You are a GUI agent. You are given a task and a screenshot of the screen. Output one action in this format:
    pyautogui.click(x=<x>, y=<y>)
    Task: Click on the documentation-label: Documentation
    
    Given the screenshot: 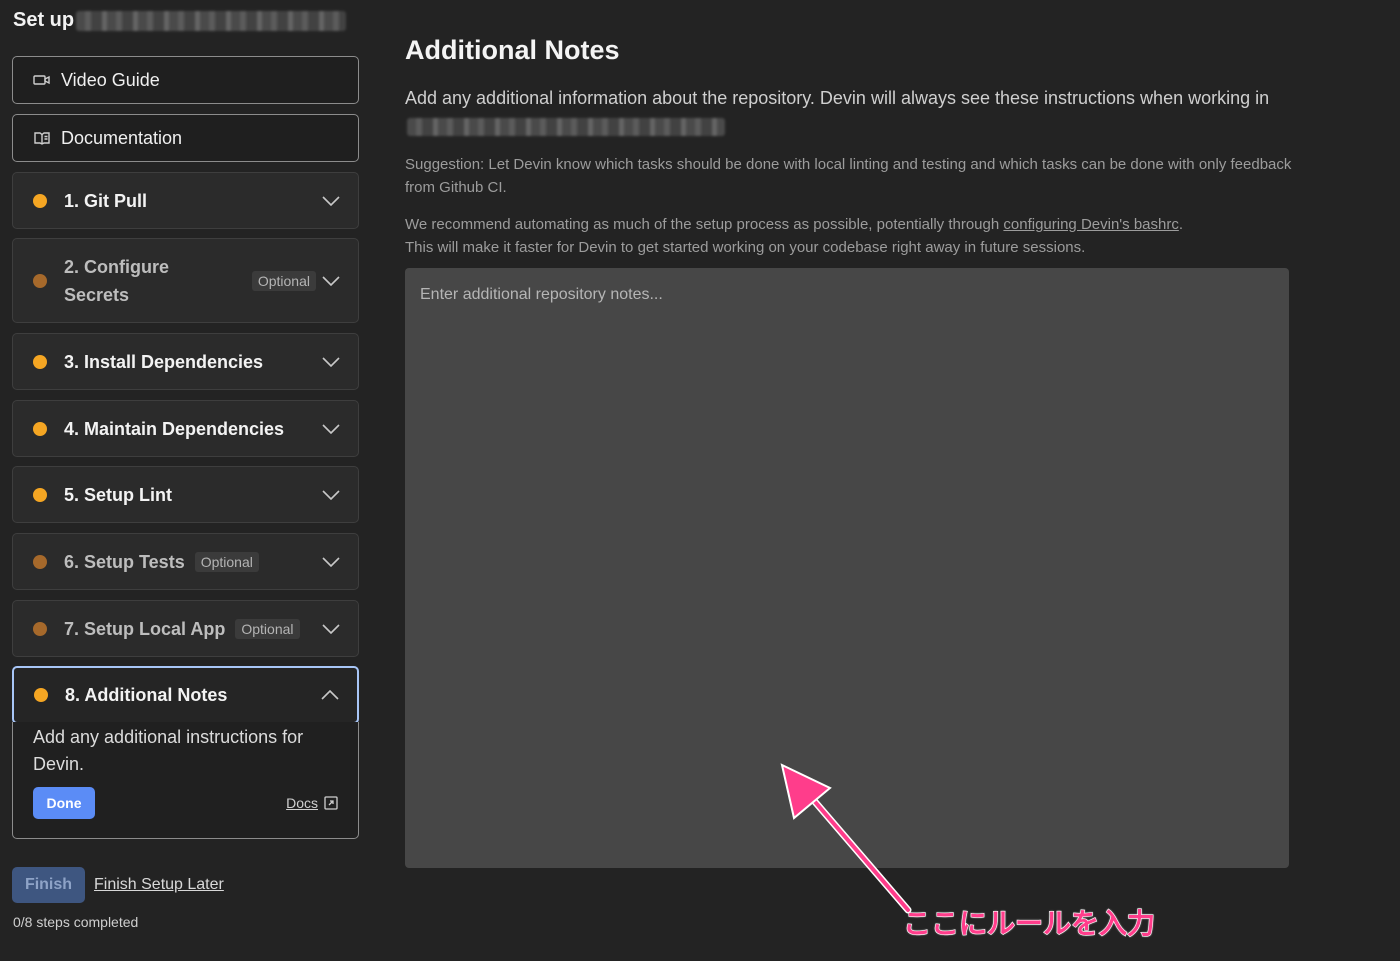 What is the action you would take?
    pyautogui.click(x=122, y=137)
    